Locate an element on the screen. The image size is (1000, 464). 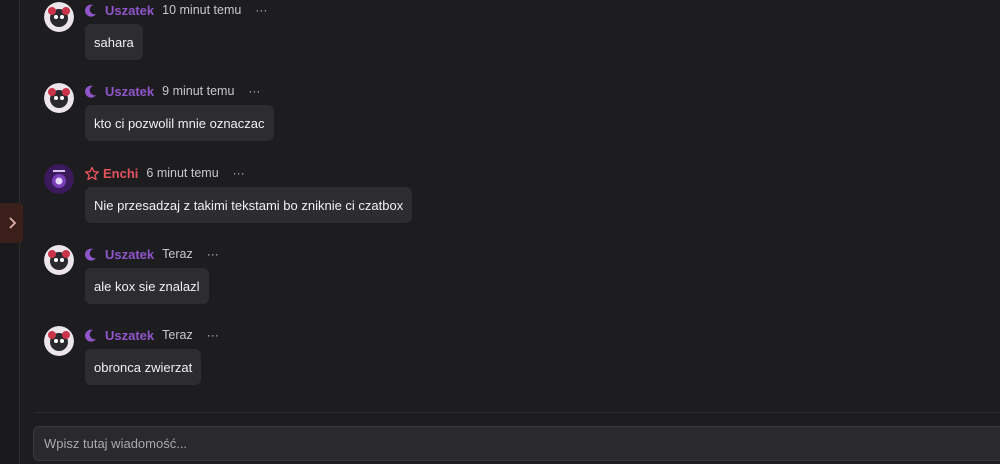
chevron-right-icon is located at coordinates (12, 223).